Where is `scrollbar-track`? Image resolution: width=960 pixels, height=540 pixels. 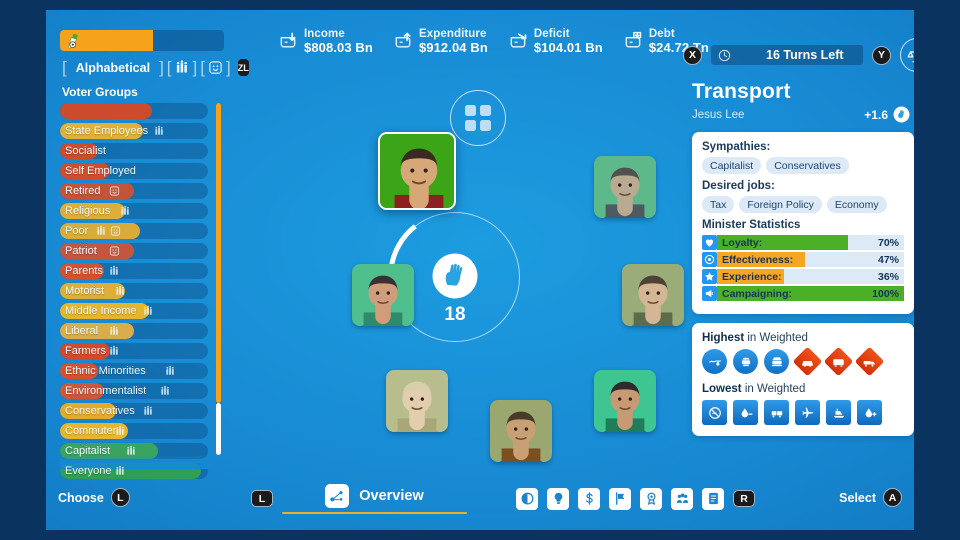
scrollbar-track is located at coordinates (218, 279).